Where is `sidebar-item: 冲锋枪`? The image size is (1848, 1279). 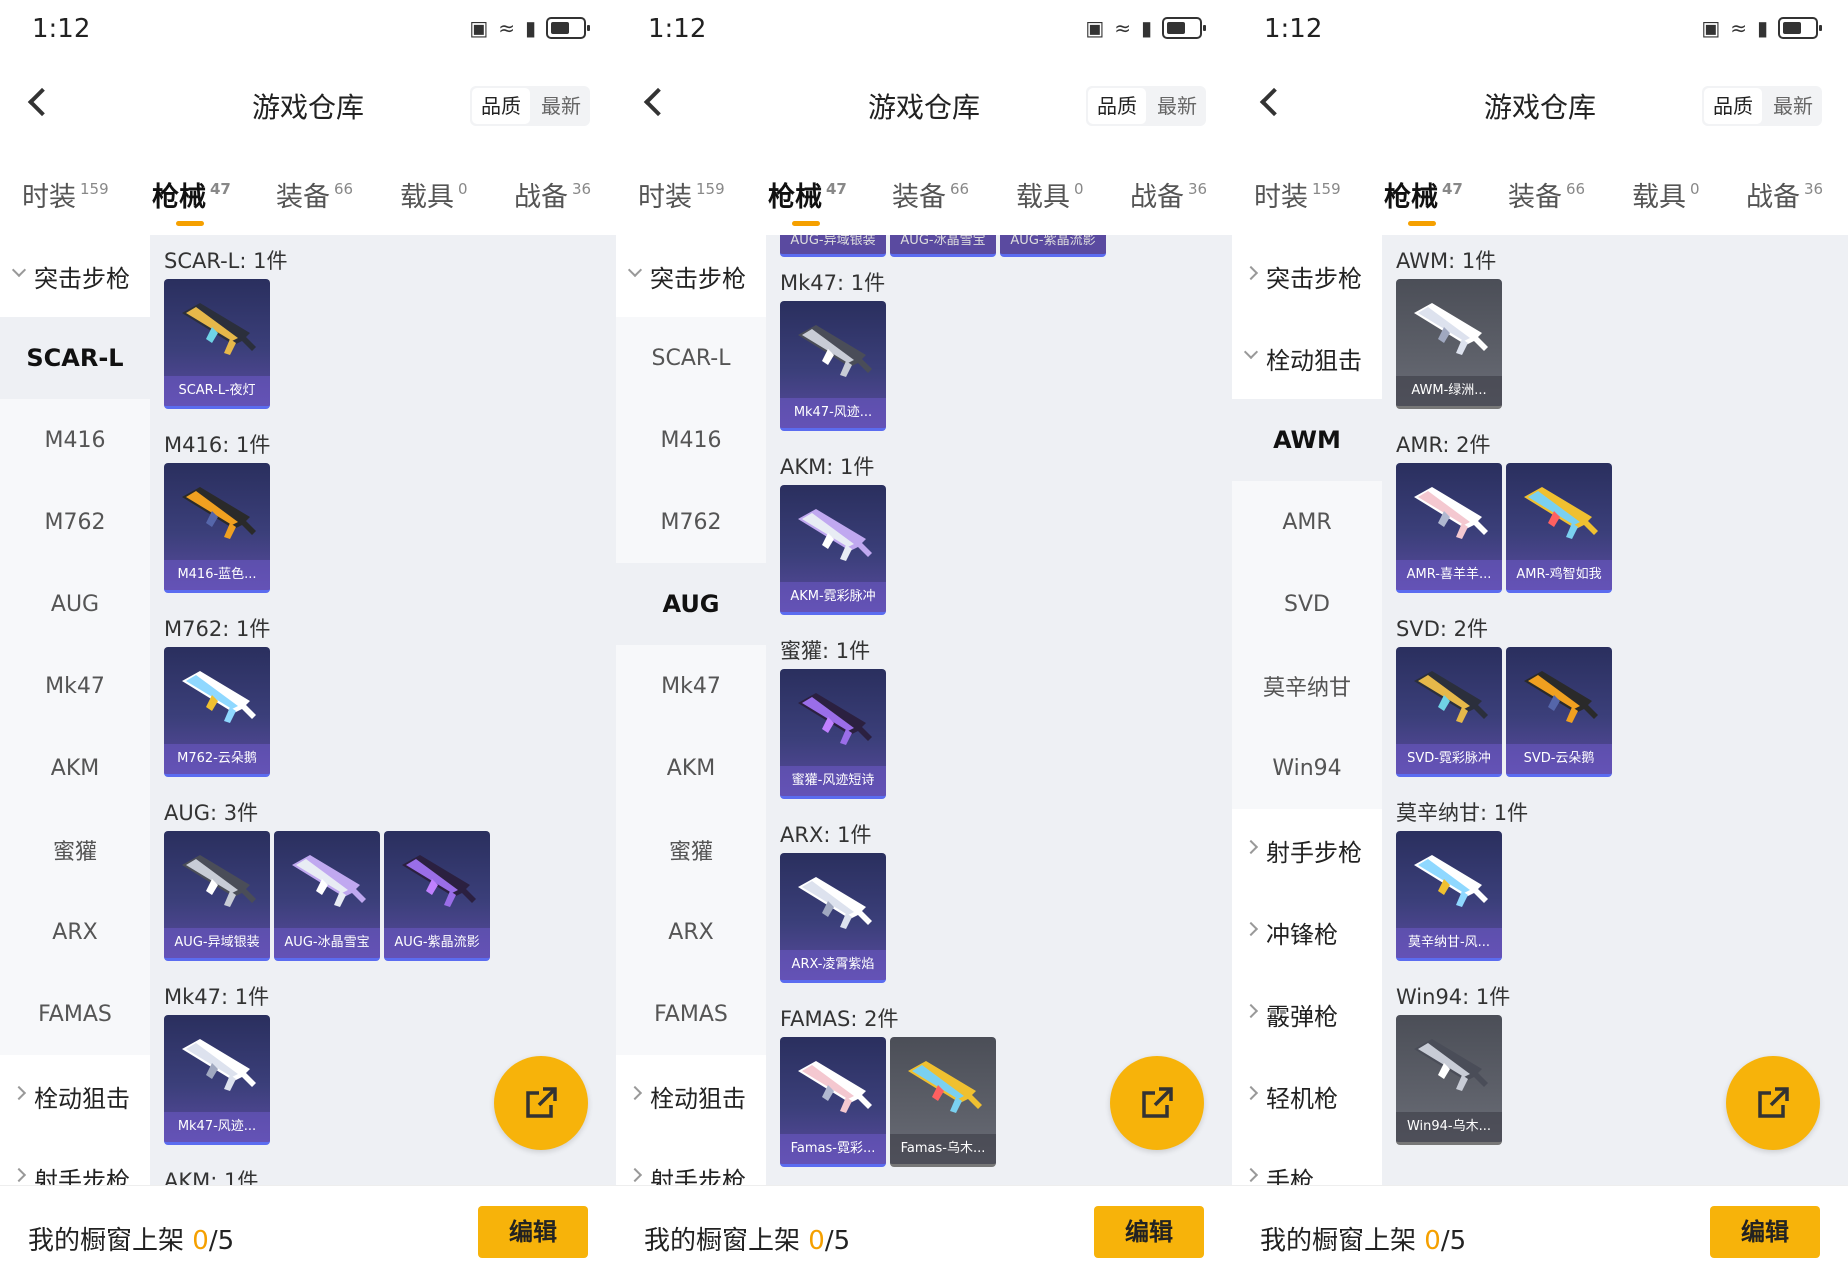 sidebar-item: 冲锋枪 is located at coordinates (1307, 932).